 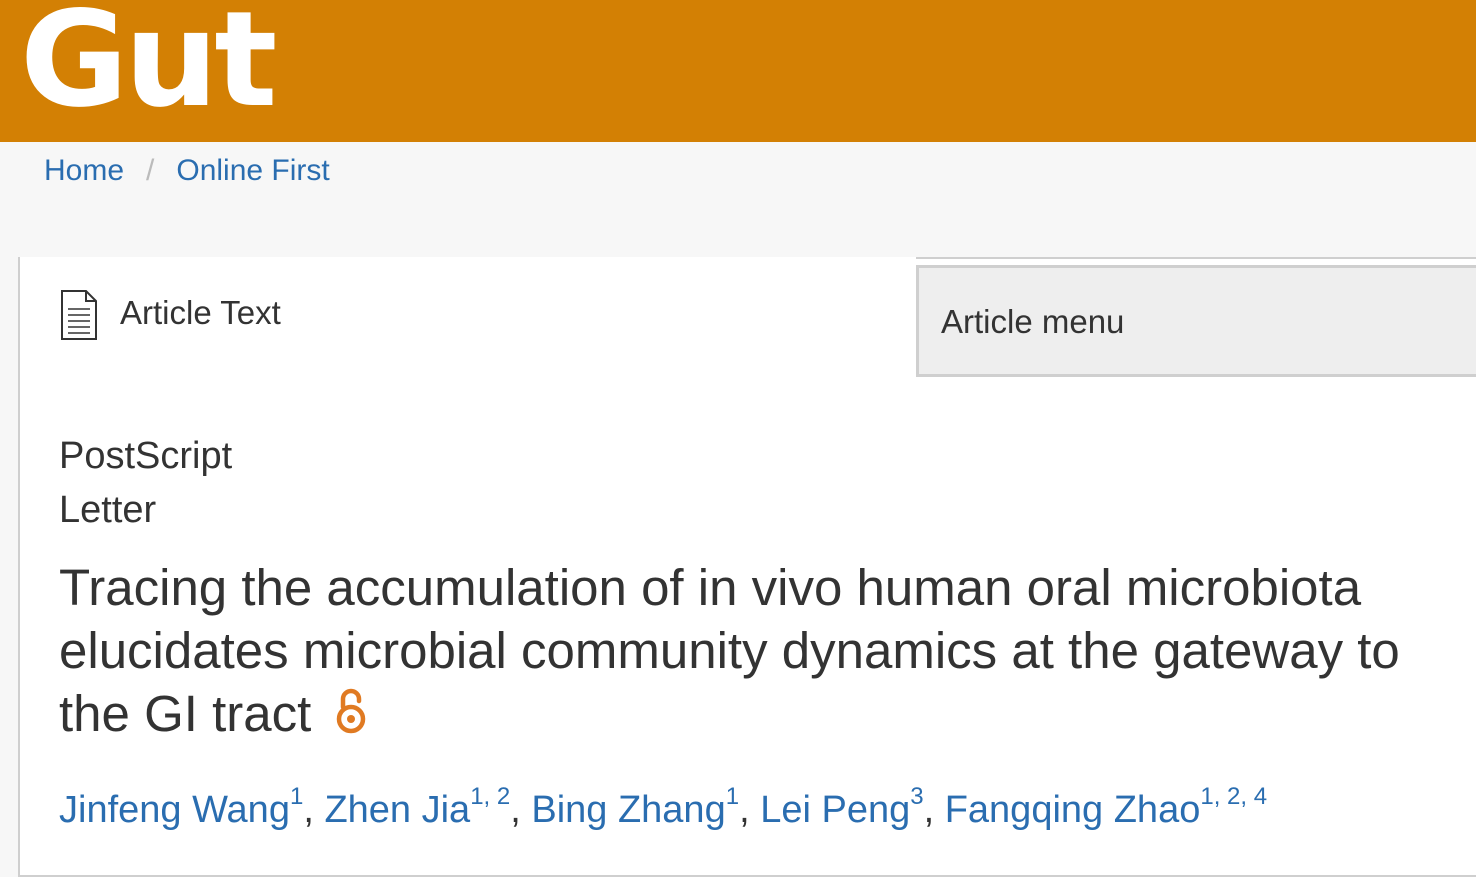 I want to click on author-affiliation: 3, so click(x=916, y=796).